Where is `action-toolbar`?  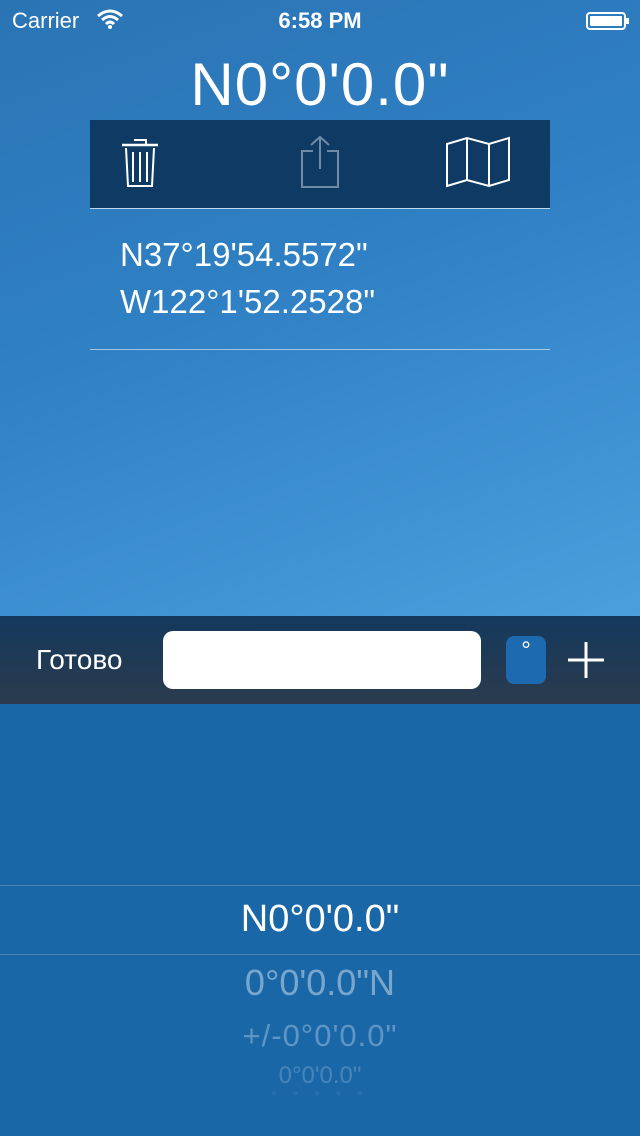 action-toolbar is located at coordinates (320, 164).